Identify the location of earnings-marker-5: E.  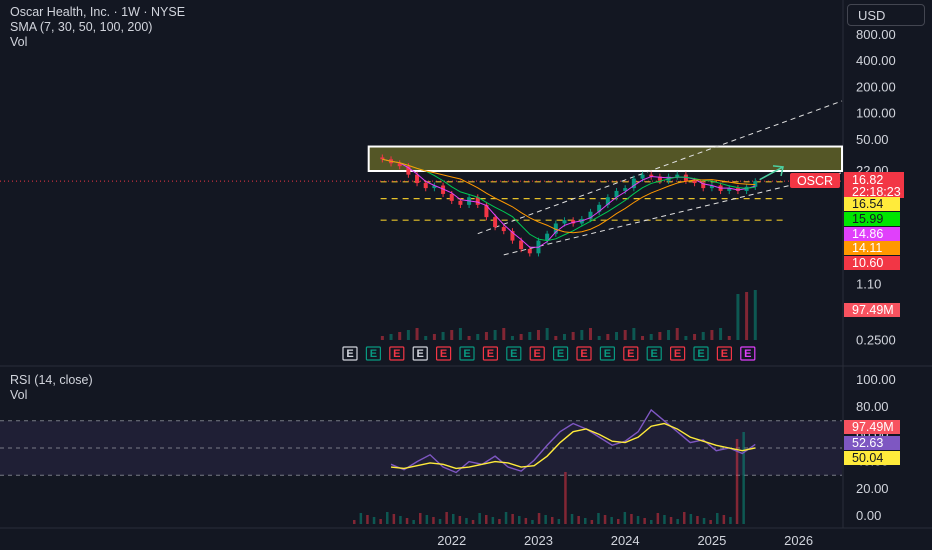
(467, 353).